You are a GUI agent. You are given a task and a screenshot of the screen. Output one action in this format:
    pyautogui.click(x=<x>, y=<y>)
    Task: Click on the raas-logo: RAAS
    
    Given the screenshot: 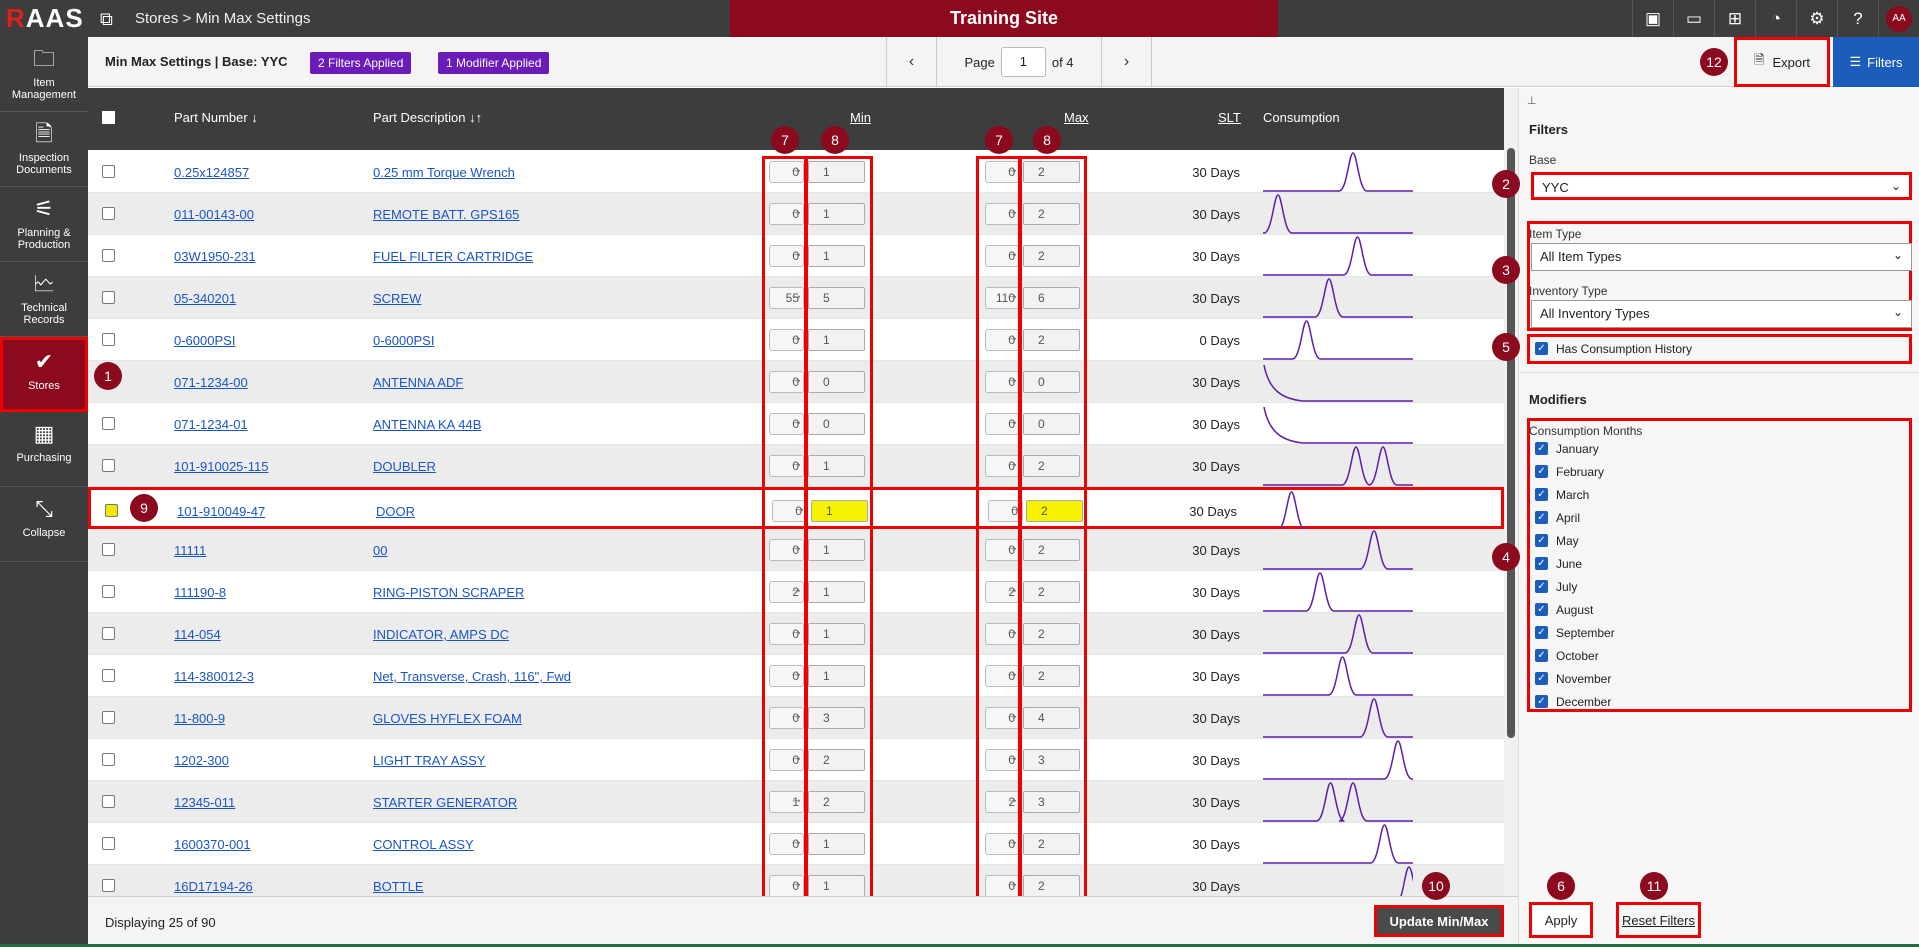 What is the action you would take?
    pyautogui.click(x=45, y=18)
    